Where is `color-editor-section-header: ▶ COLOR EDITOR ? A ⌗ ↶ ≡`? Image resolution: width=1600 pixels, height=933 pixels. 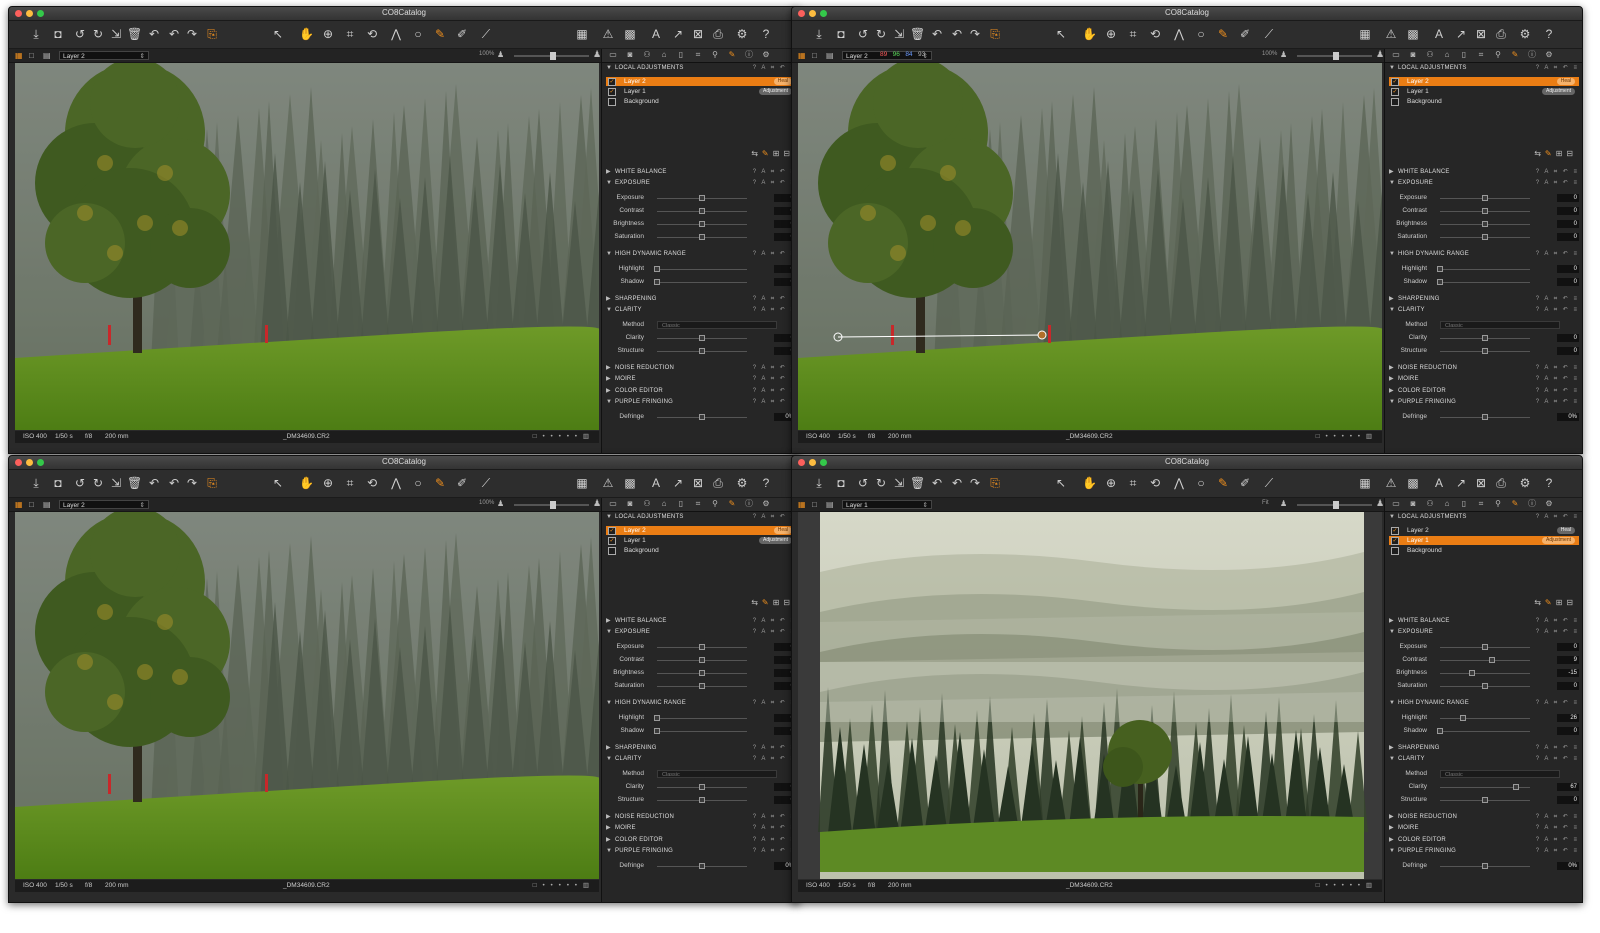
color-editor-section-header: ▶ COLOR EDITOR ? A ⌗ ↶ ≡ is located at coordinates (700, 391).